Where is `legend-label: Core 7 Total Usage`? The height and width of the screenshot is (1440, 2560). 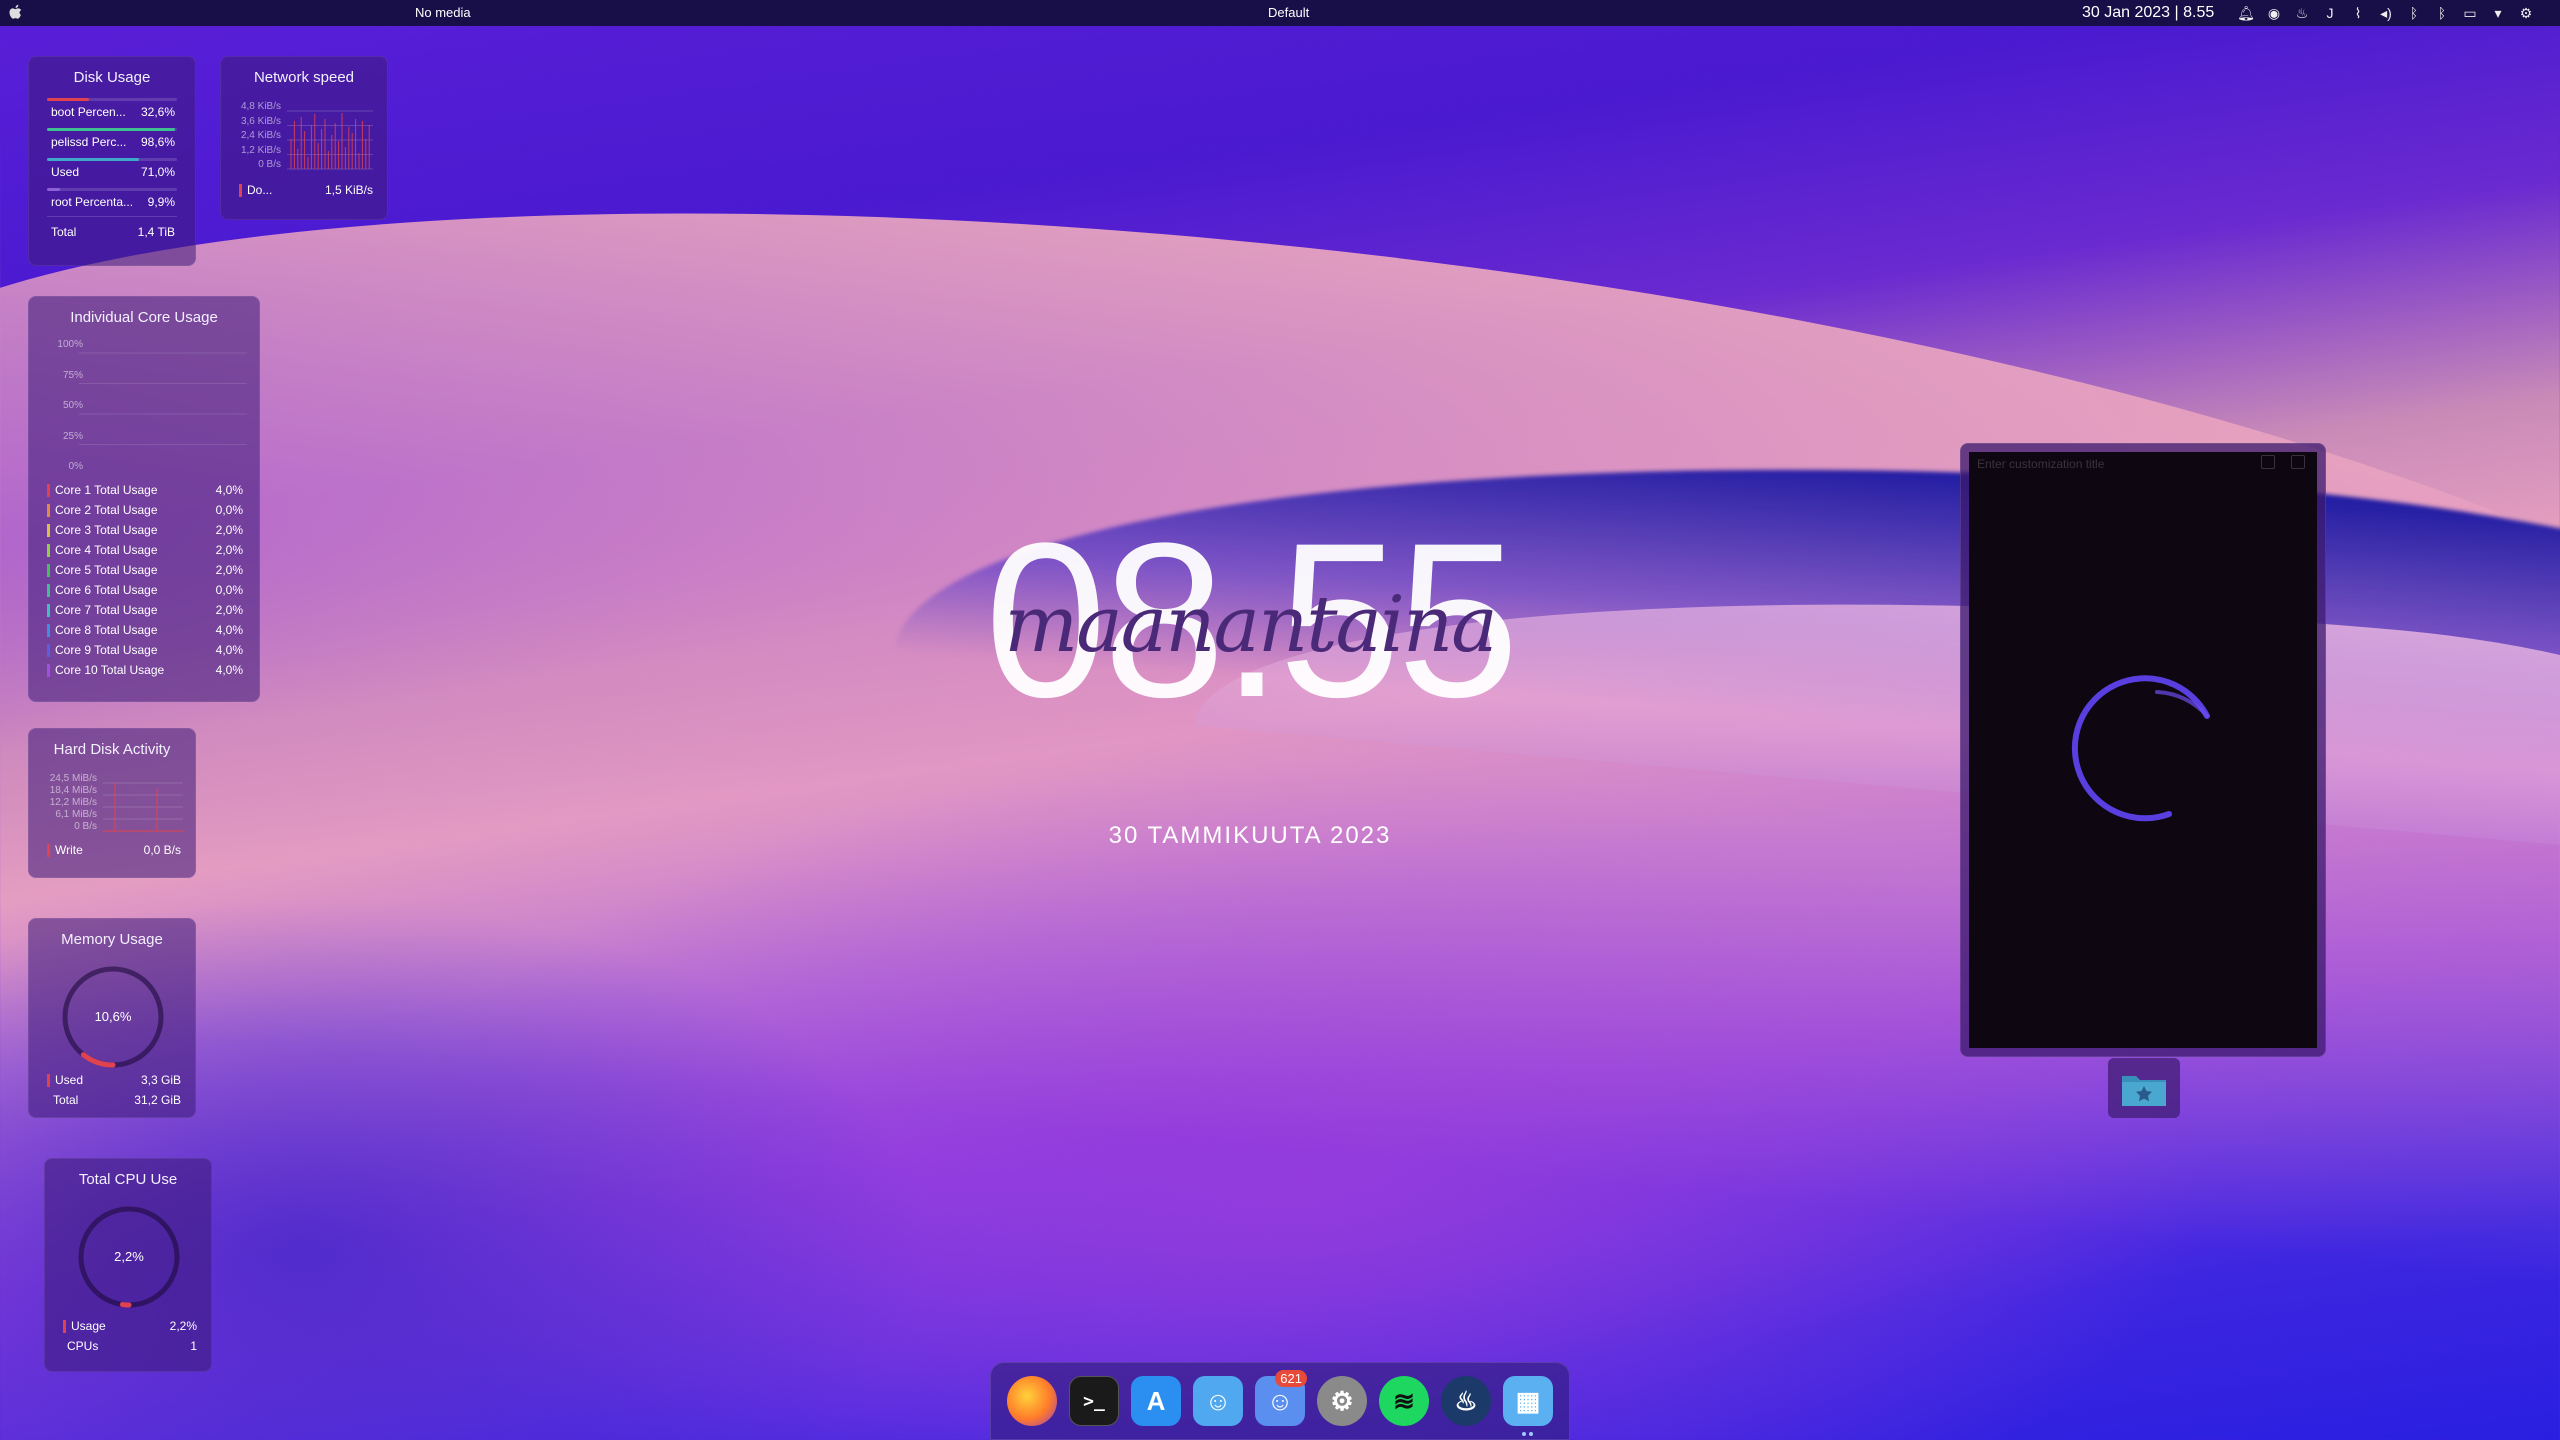
legend-label: Core 7 Total Usage is located at coordinates (106, 610).